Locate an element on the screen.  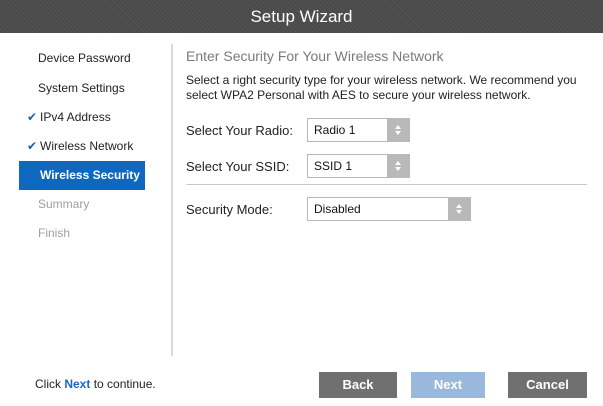
wizard-title-bar: Setup Wizard is located at coordinates (301, 16).